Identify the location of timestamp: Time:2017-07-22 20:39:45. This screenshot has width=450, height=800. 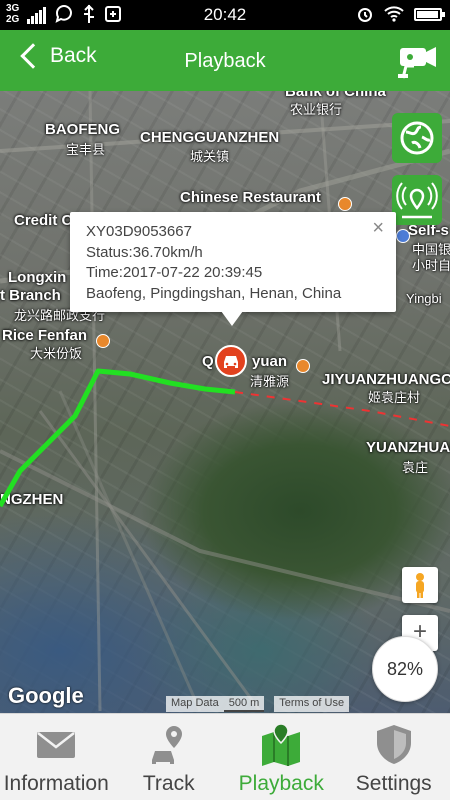
(174, 272).